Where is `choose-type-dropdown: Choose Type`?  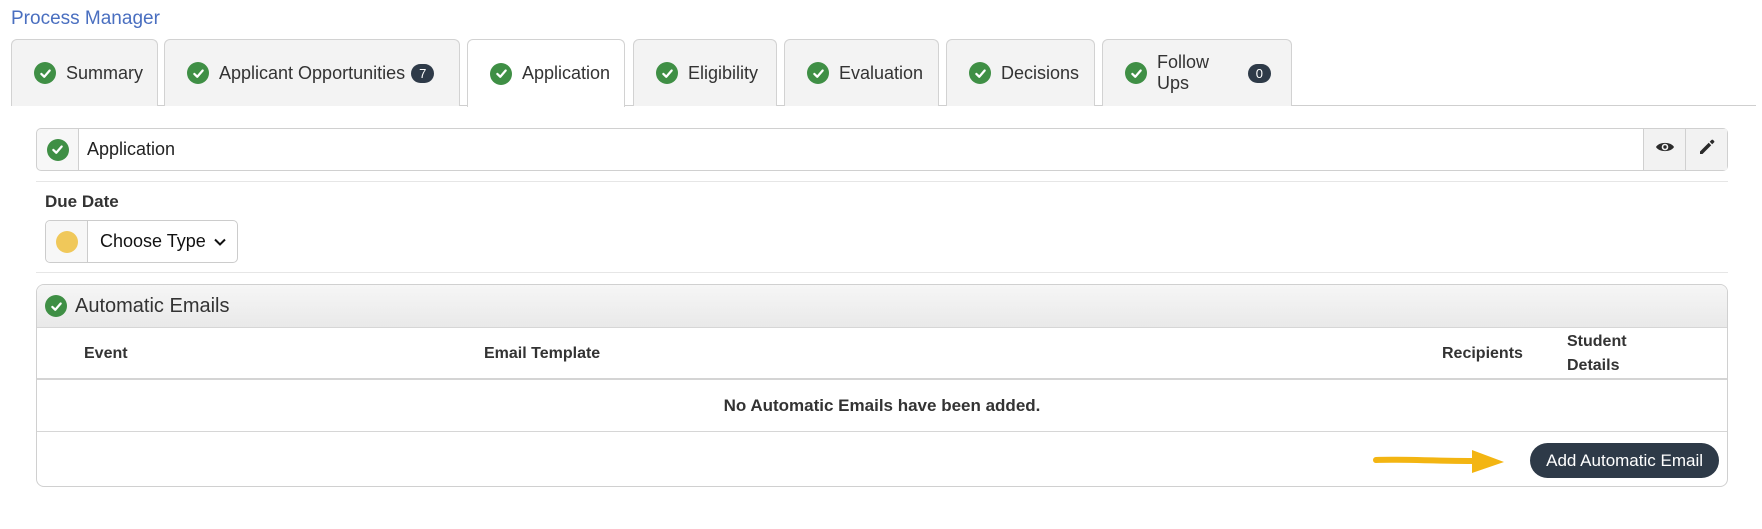 choose-type-dropdown: Choose Type is located at coordinates (162, 241).